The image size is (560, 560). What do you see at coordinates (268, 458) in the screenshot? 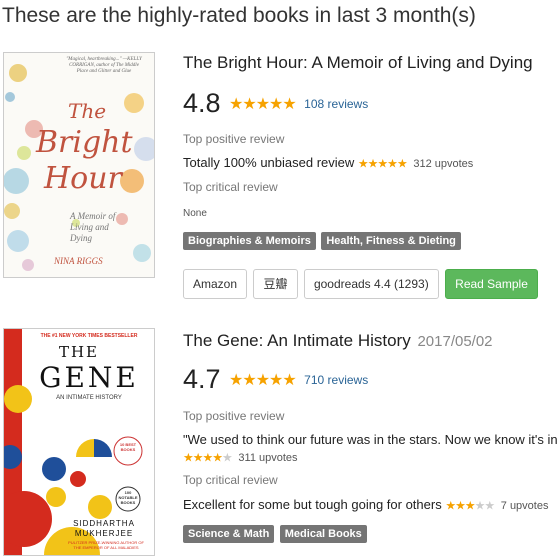
I see `upvotes-count: 311 upvotes` at bounding box center [268, 458].